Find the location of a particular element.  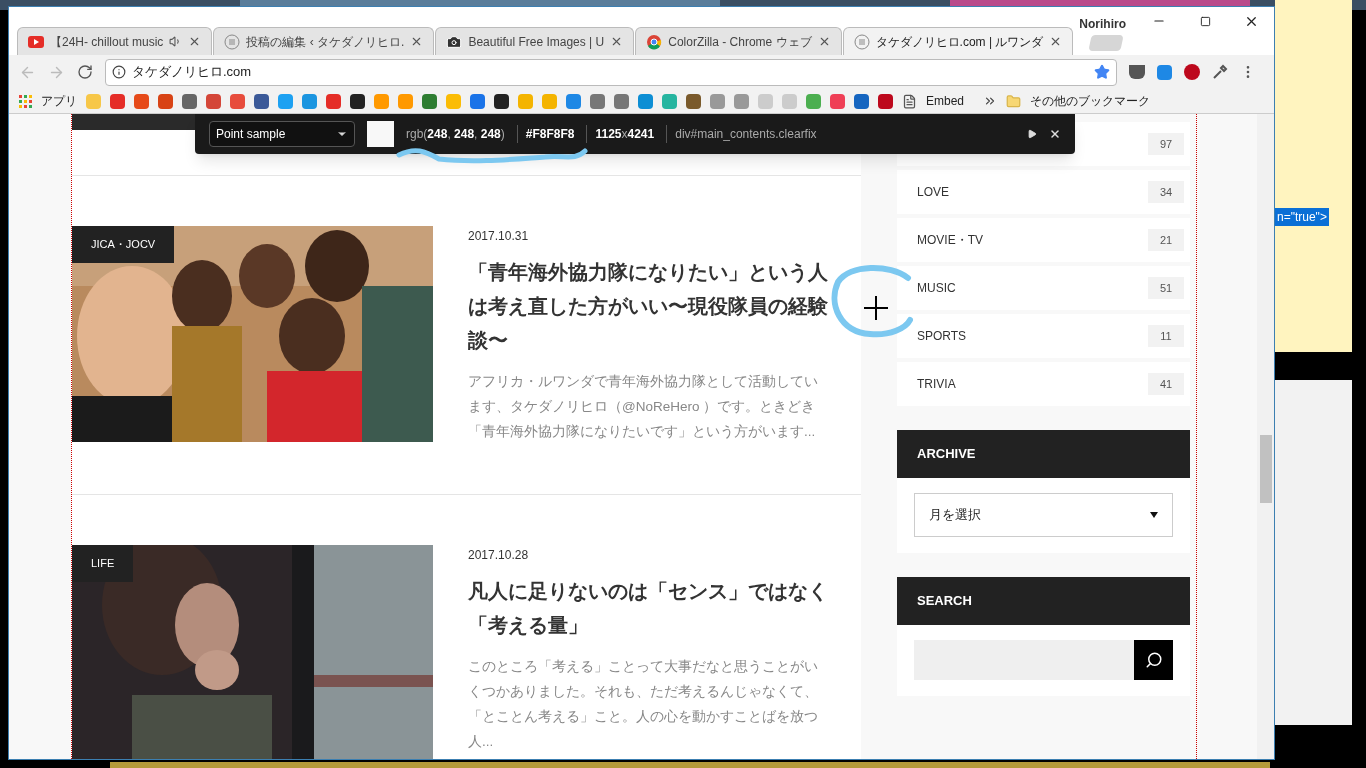

close-icon is located at coordinates (1055, 134).